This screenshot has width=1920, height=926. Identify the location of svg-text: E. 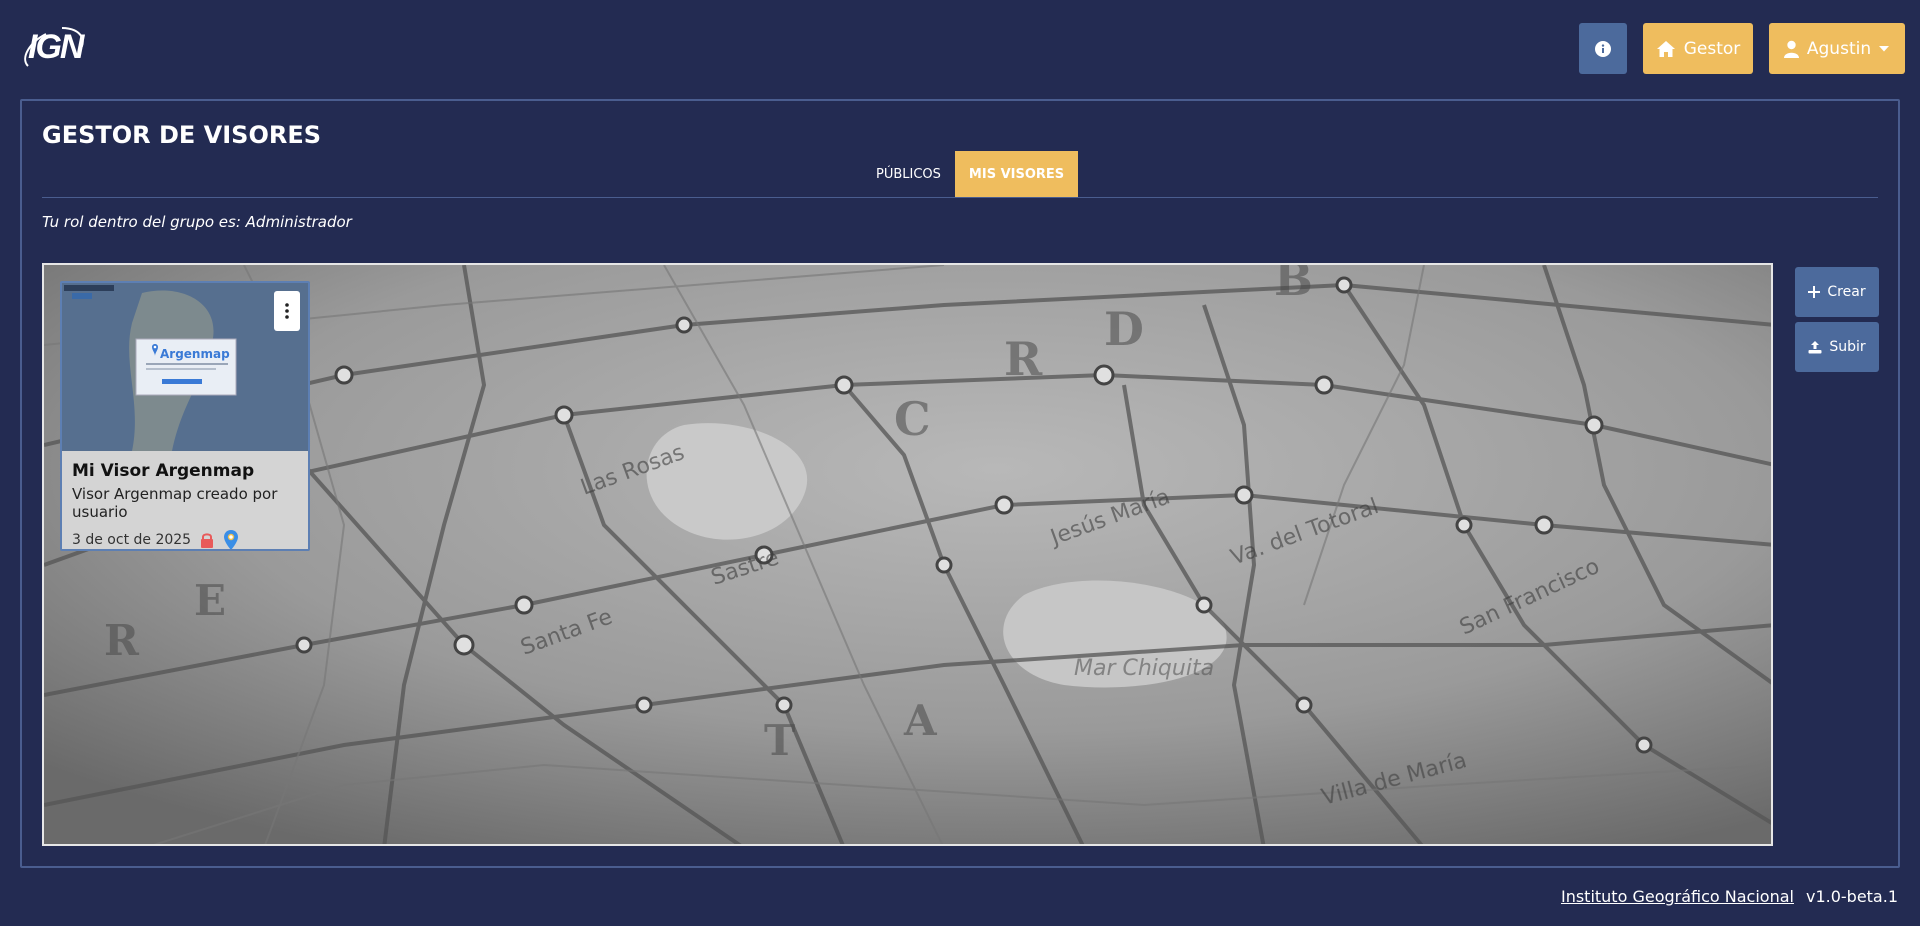
(210, 600).